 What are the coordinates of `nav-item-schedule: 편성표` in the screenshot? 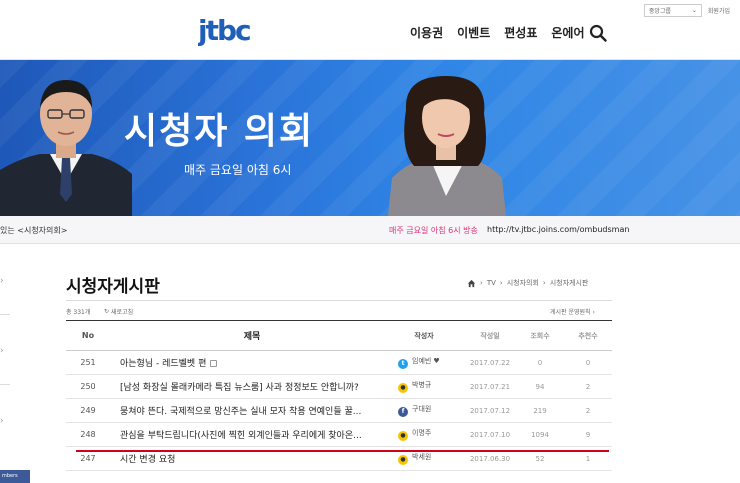 It's located at (520, 32).